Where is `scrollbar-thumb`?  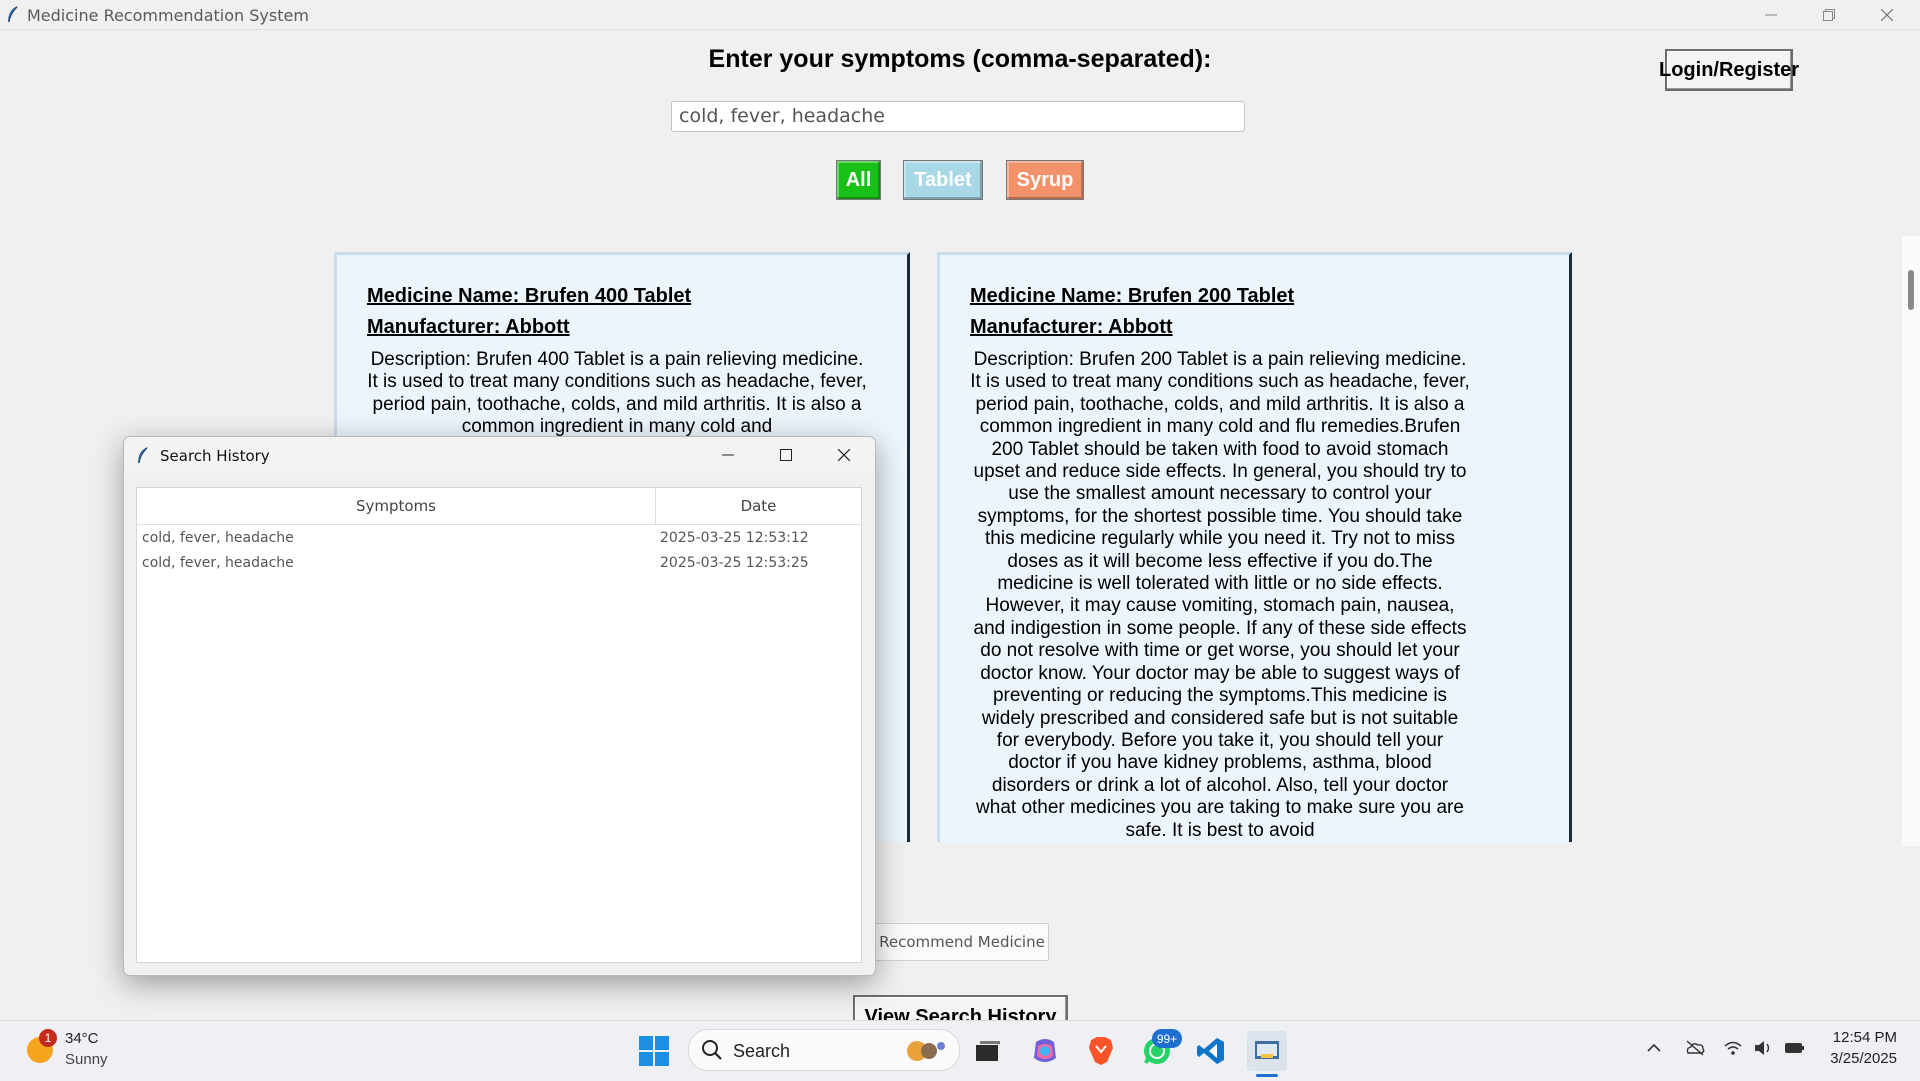 scrollbar-thumb is located at coordinates (1911, 290).